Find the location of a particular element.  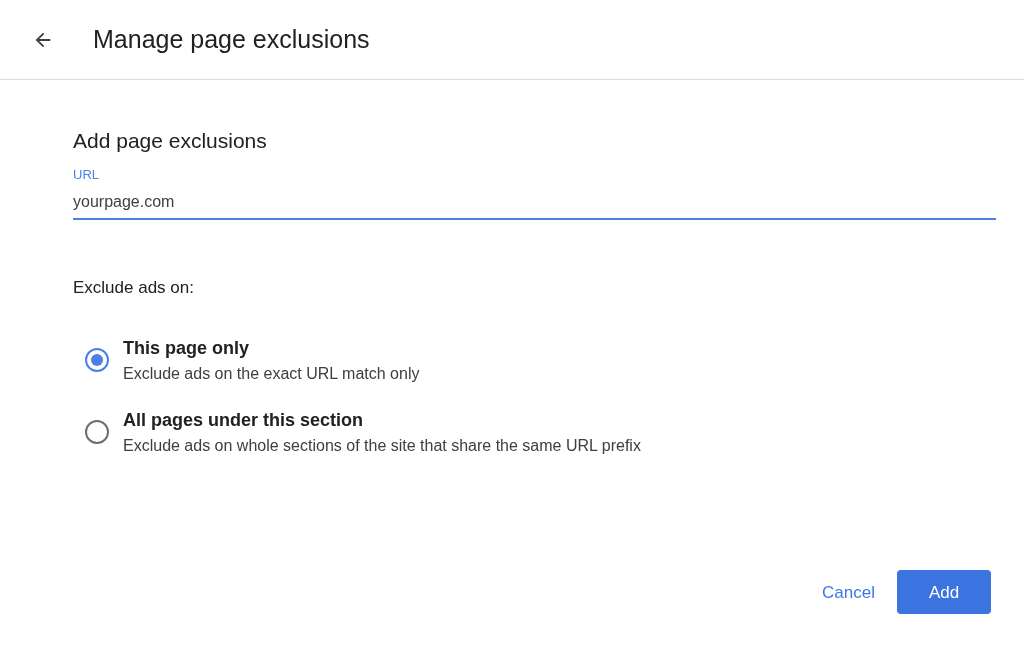

add-button: Add is located at coordinates (944, 592).